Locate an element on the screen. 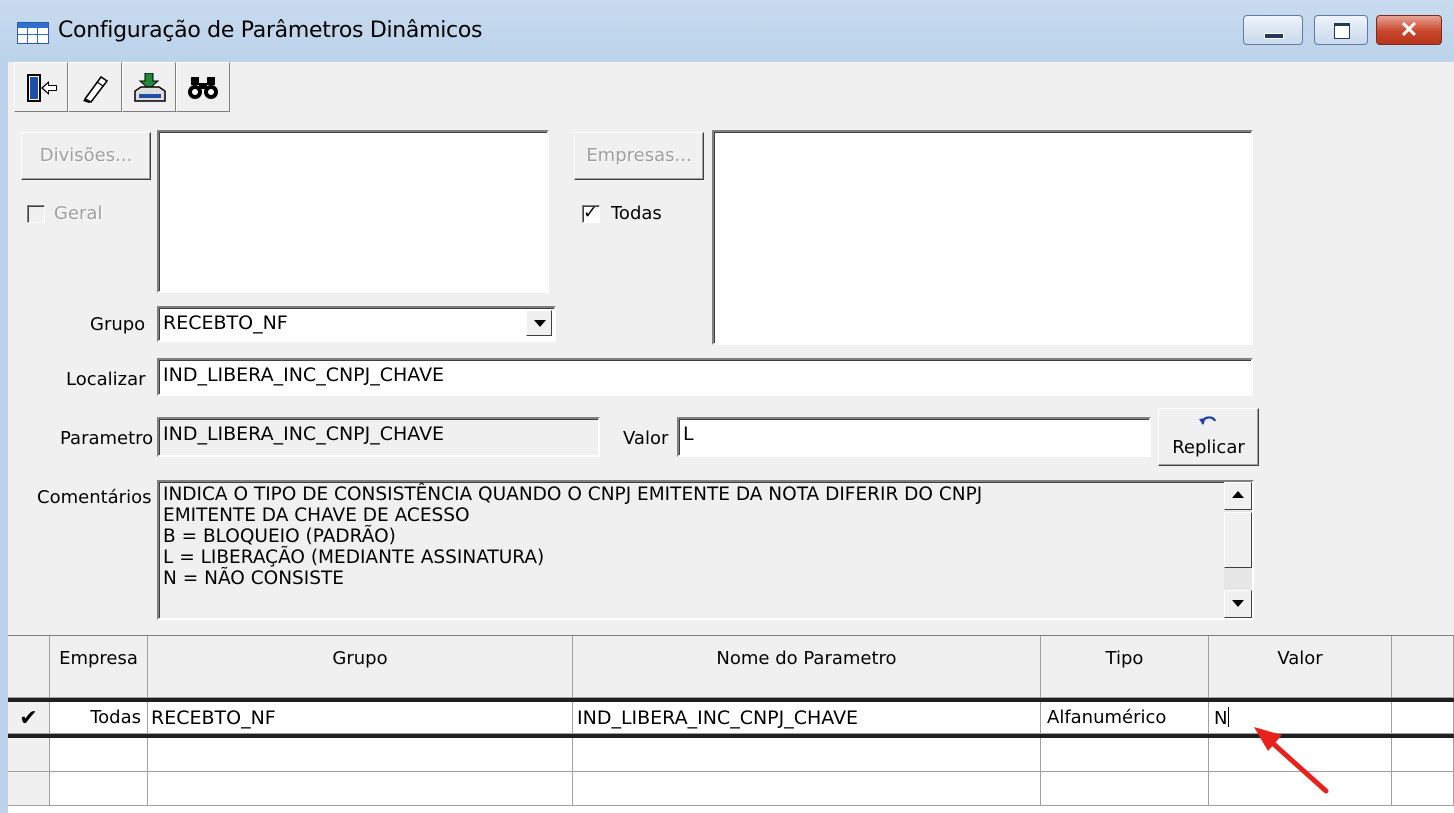  geral-label: Geral is located at coordinates (78, 213).